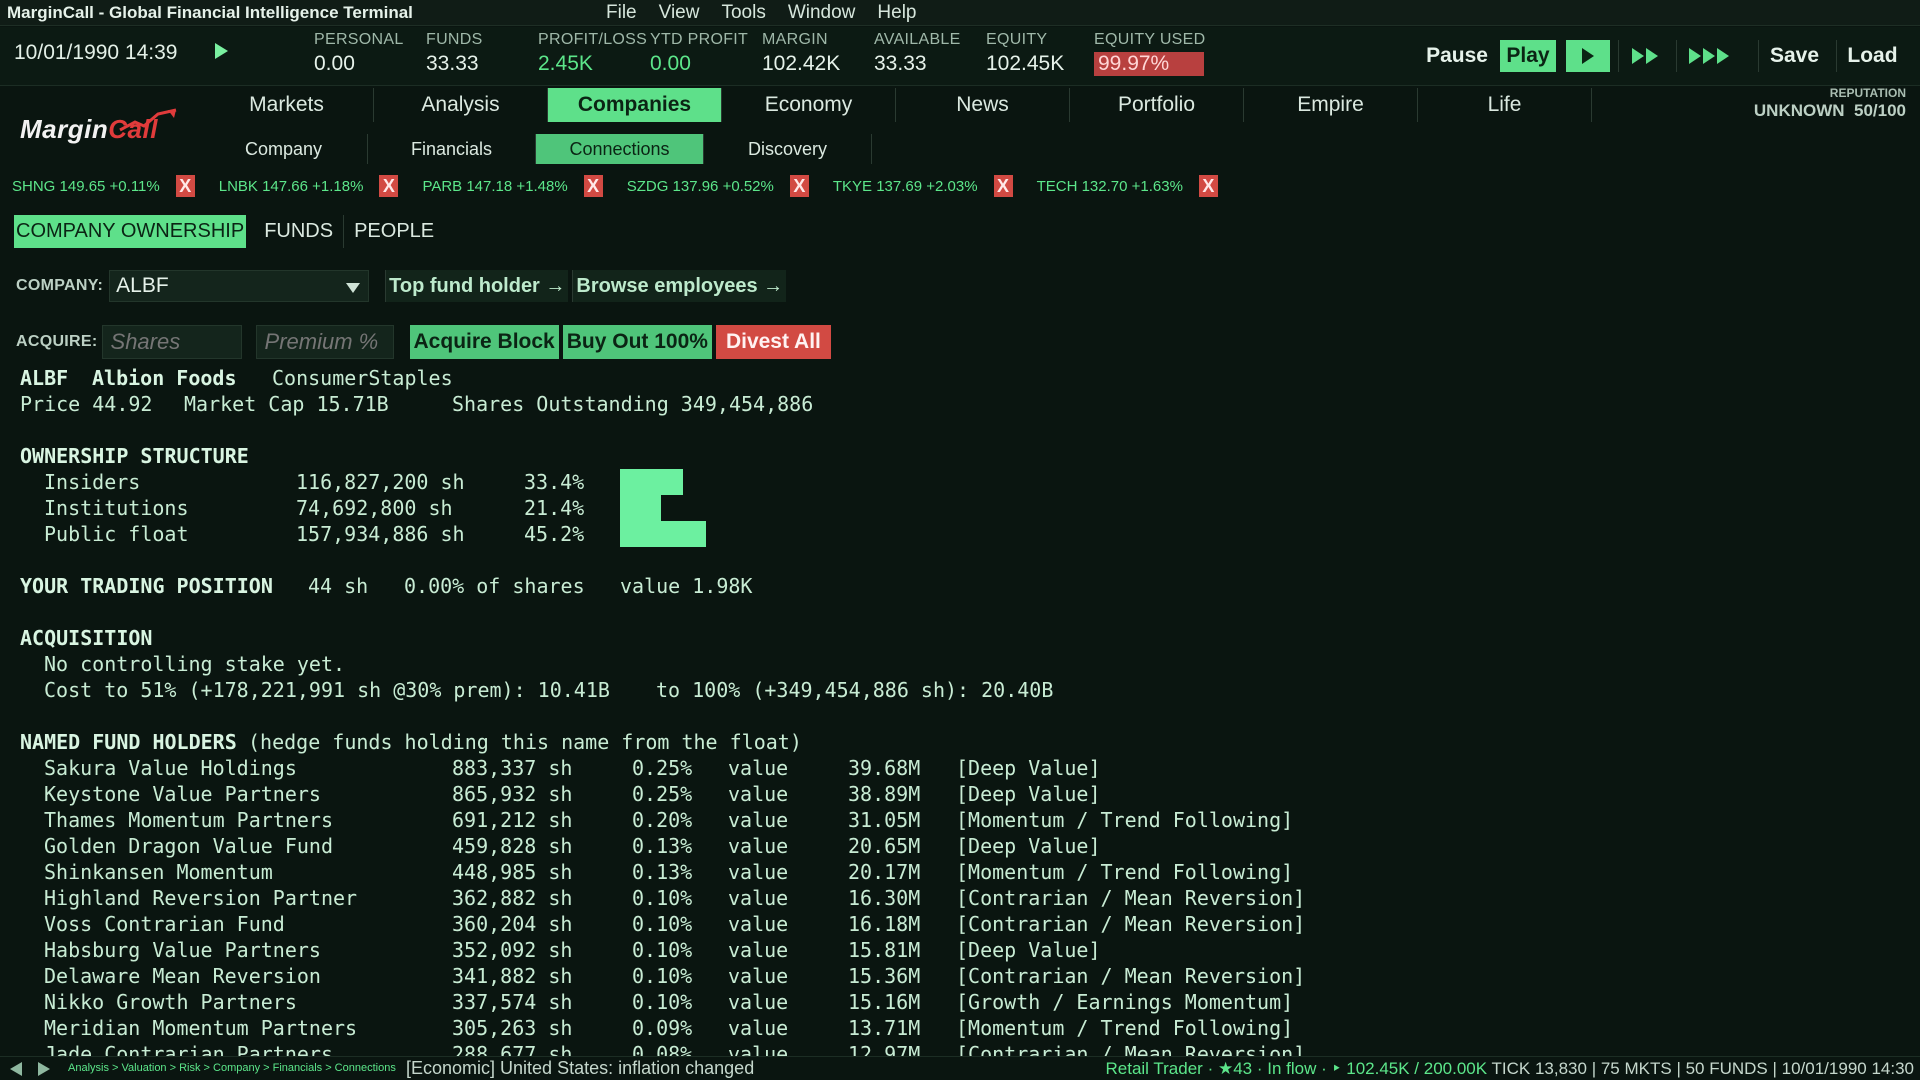  What do you see at coordinates (44, 378) in the screenshot?
I see `company-ticker: ALBF` at bounding box center [44, 378].